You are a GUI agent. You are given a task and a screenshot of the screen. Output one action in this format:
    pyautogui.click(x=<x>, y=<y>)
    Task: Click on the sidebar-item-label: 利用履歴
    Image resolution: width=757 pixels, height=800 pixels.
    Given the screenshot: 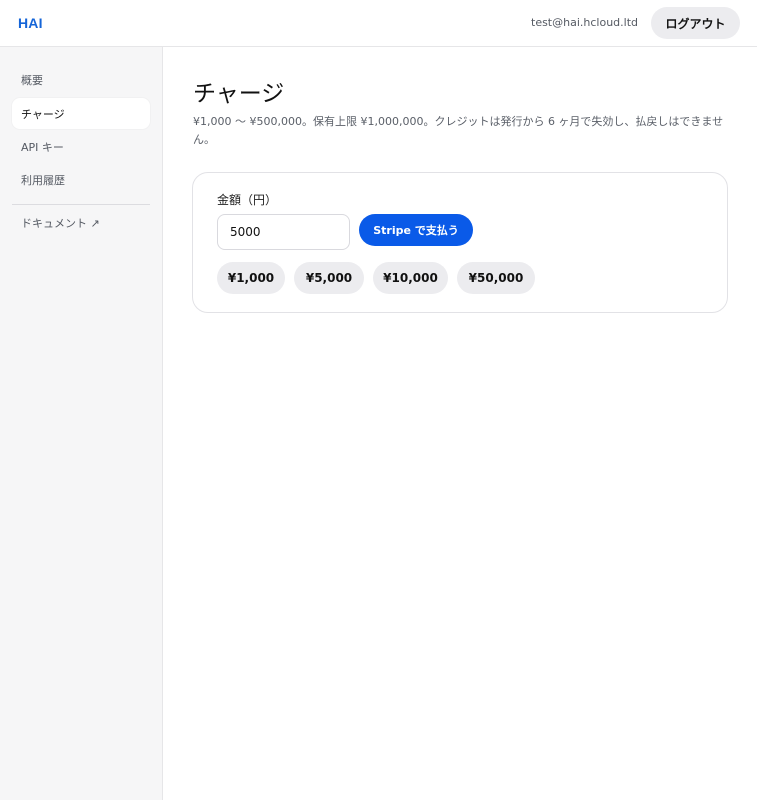 What is the action you would take?
    pyautogui.click(x=43, y=180)
    